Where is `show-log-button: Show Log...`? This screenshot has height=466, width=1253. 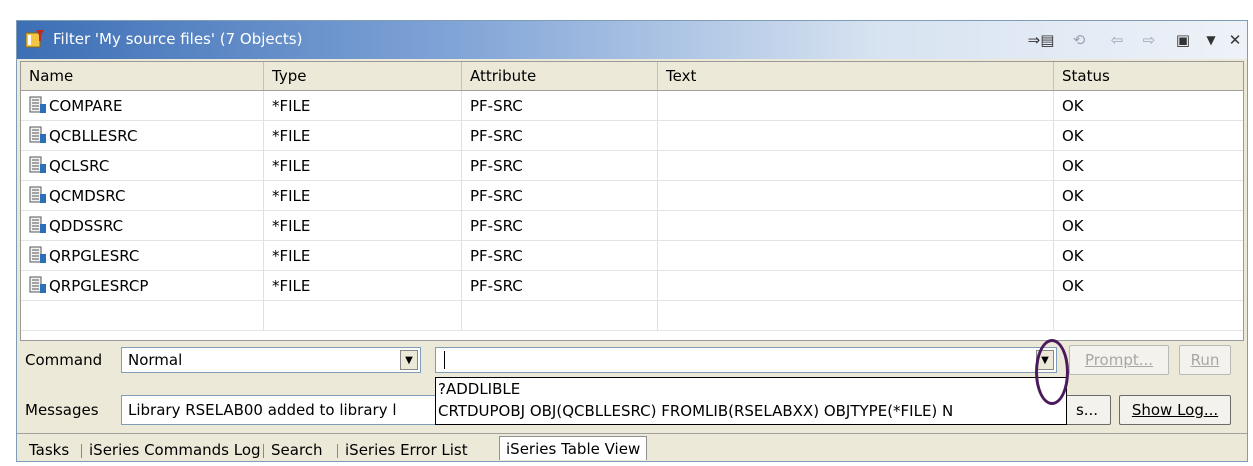
show-log-button: Show Log... is located at coordinates (1175, 410).